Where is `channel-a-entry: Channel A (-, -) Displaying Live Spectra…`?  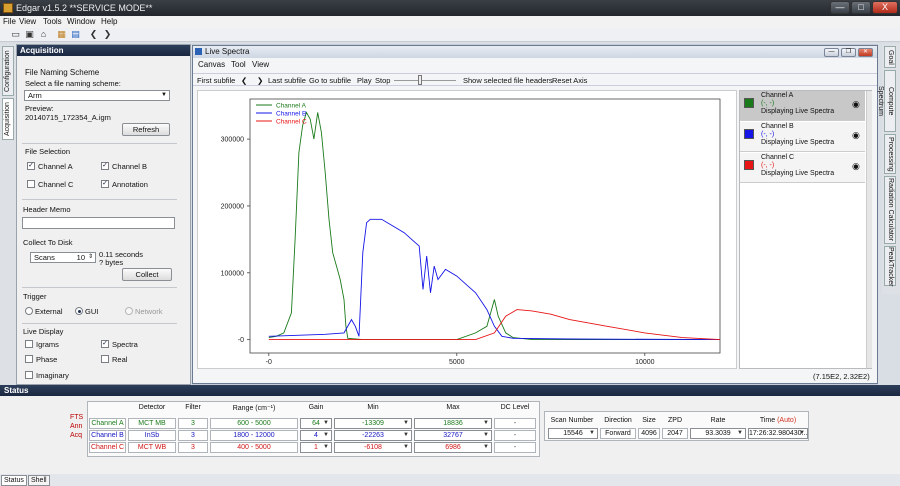 channel-a-entry: Channel A (-, -) Displaying Live Spectra… is located at coordinates (802, 106).